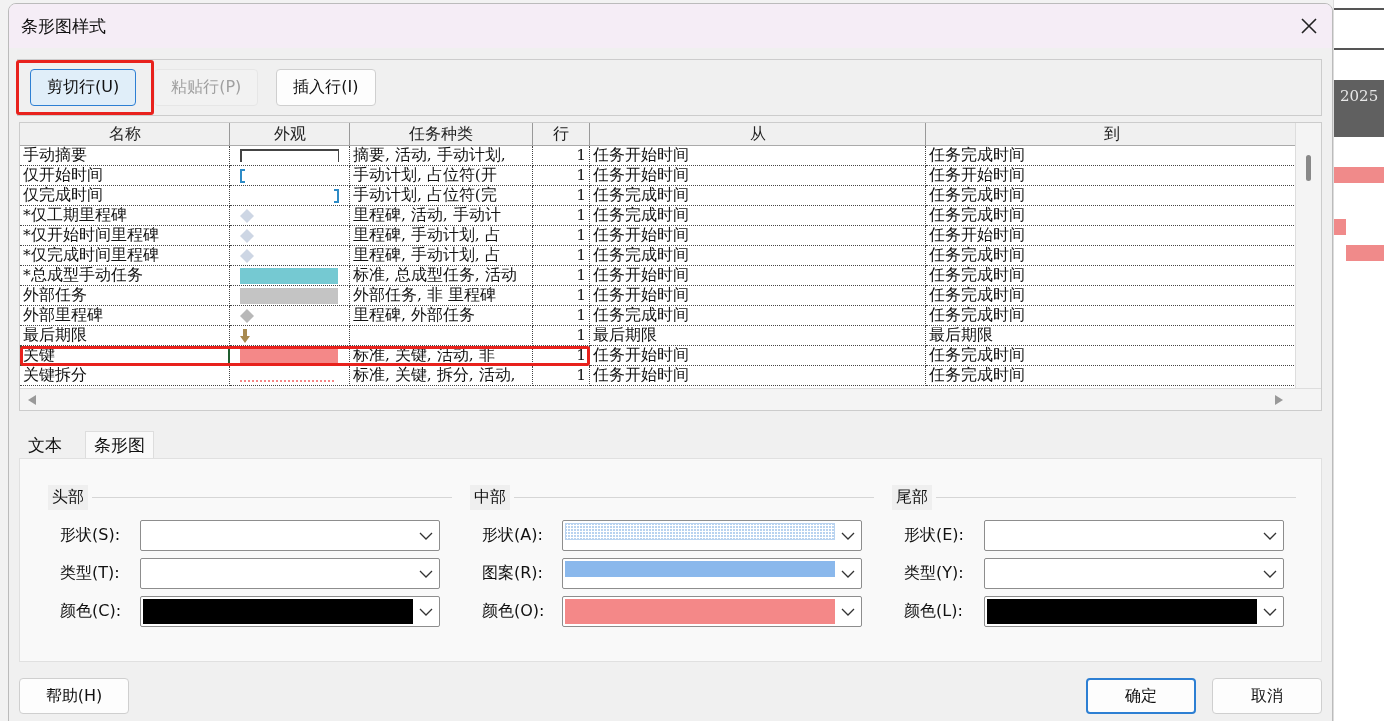  Describe the element at coordinates (1309, 26) in the screenshot. I see `close-icon` at that location.